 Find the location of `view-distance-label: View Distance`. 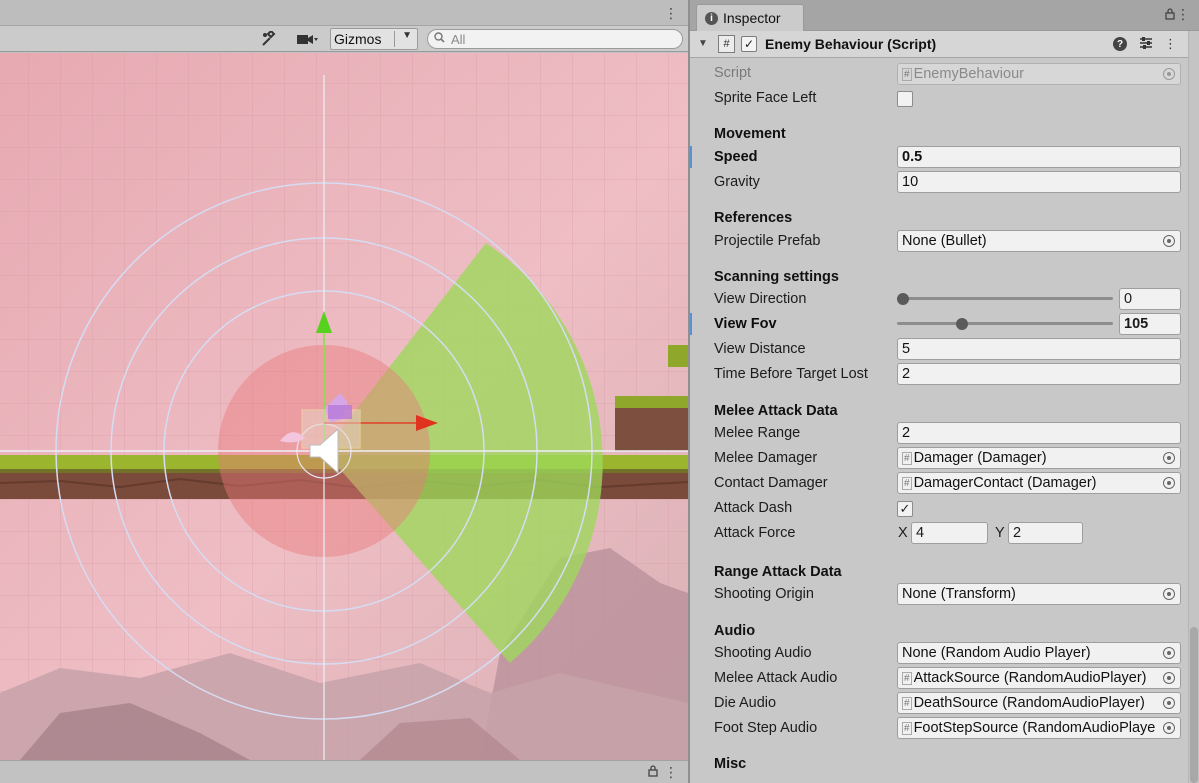

view-distance-label: View Distance is located at coordinates (760, 349).